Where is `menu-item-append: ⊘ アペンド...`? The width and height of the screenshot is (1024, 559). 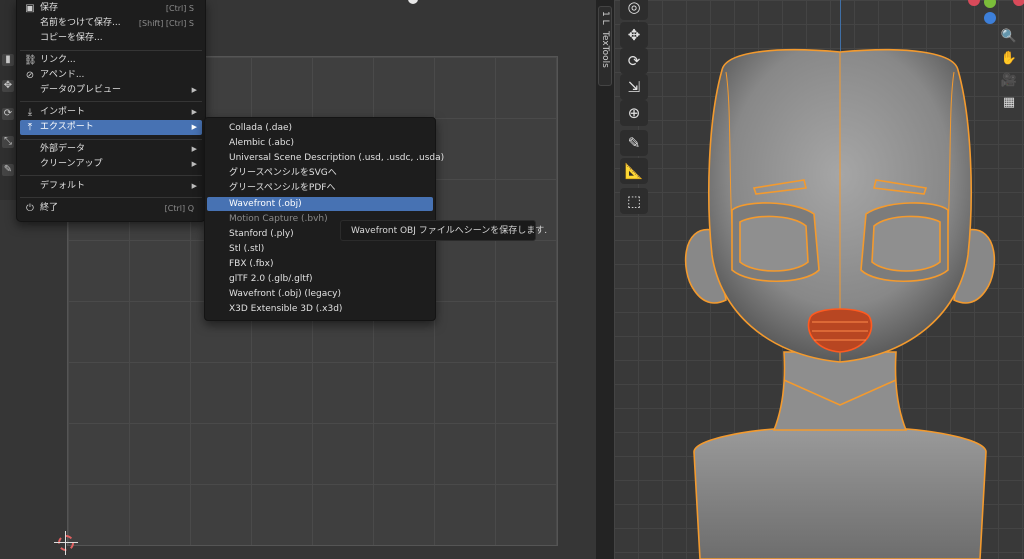 menu-item-append: ⊘ アペンド... is located at coordinates (111, 75).